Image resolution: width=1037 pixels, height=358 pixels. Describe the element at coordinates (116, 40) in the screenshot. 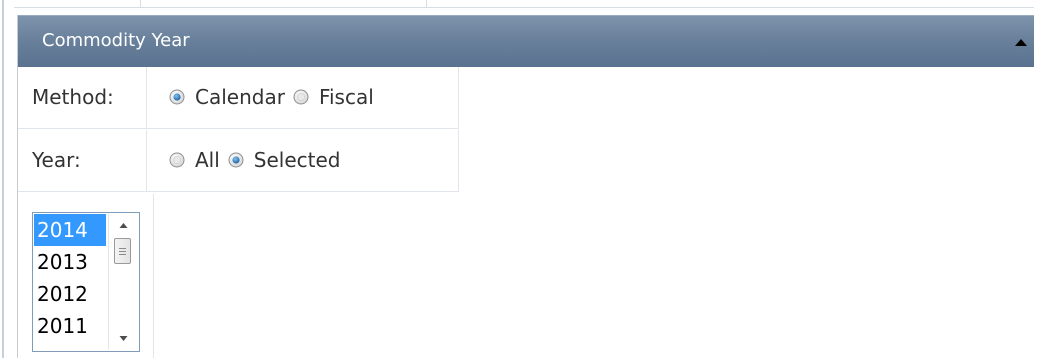

I see `panel-title: Commodity Year` at that location.